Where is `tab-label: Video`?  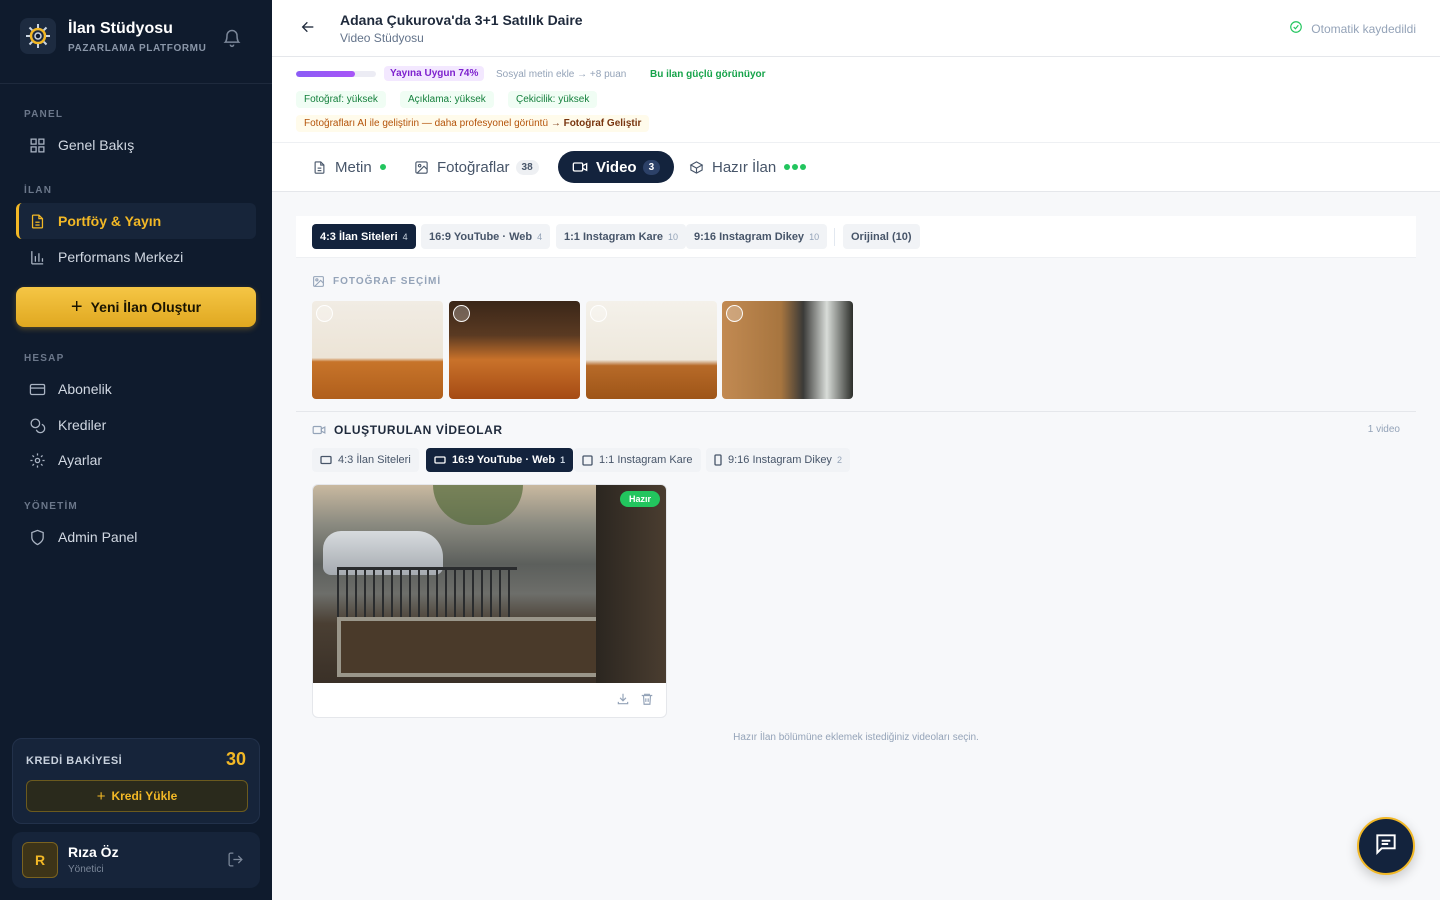 tab-label: Video is located at coordinates (616, 167).